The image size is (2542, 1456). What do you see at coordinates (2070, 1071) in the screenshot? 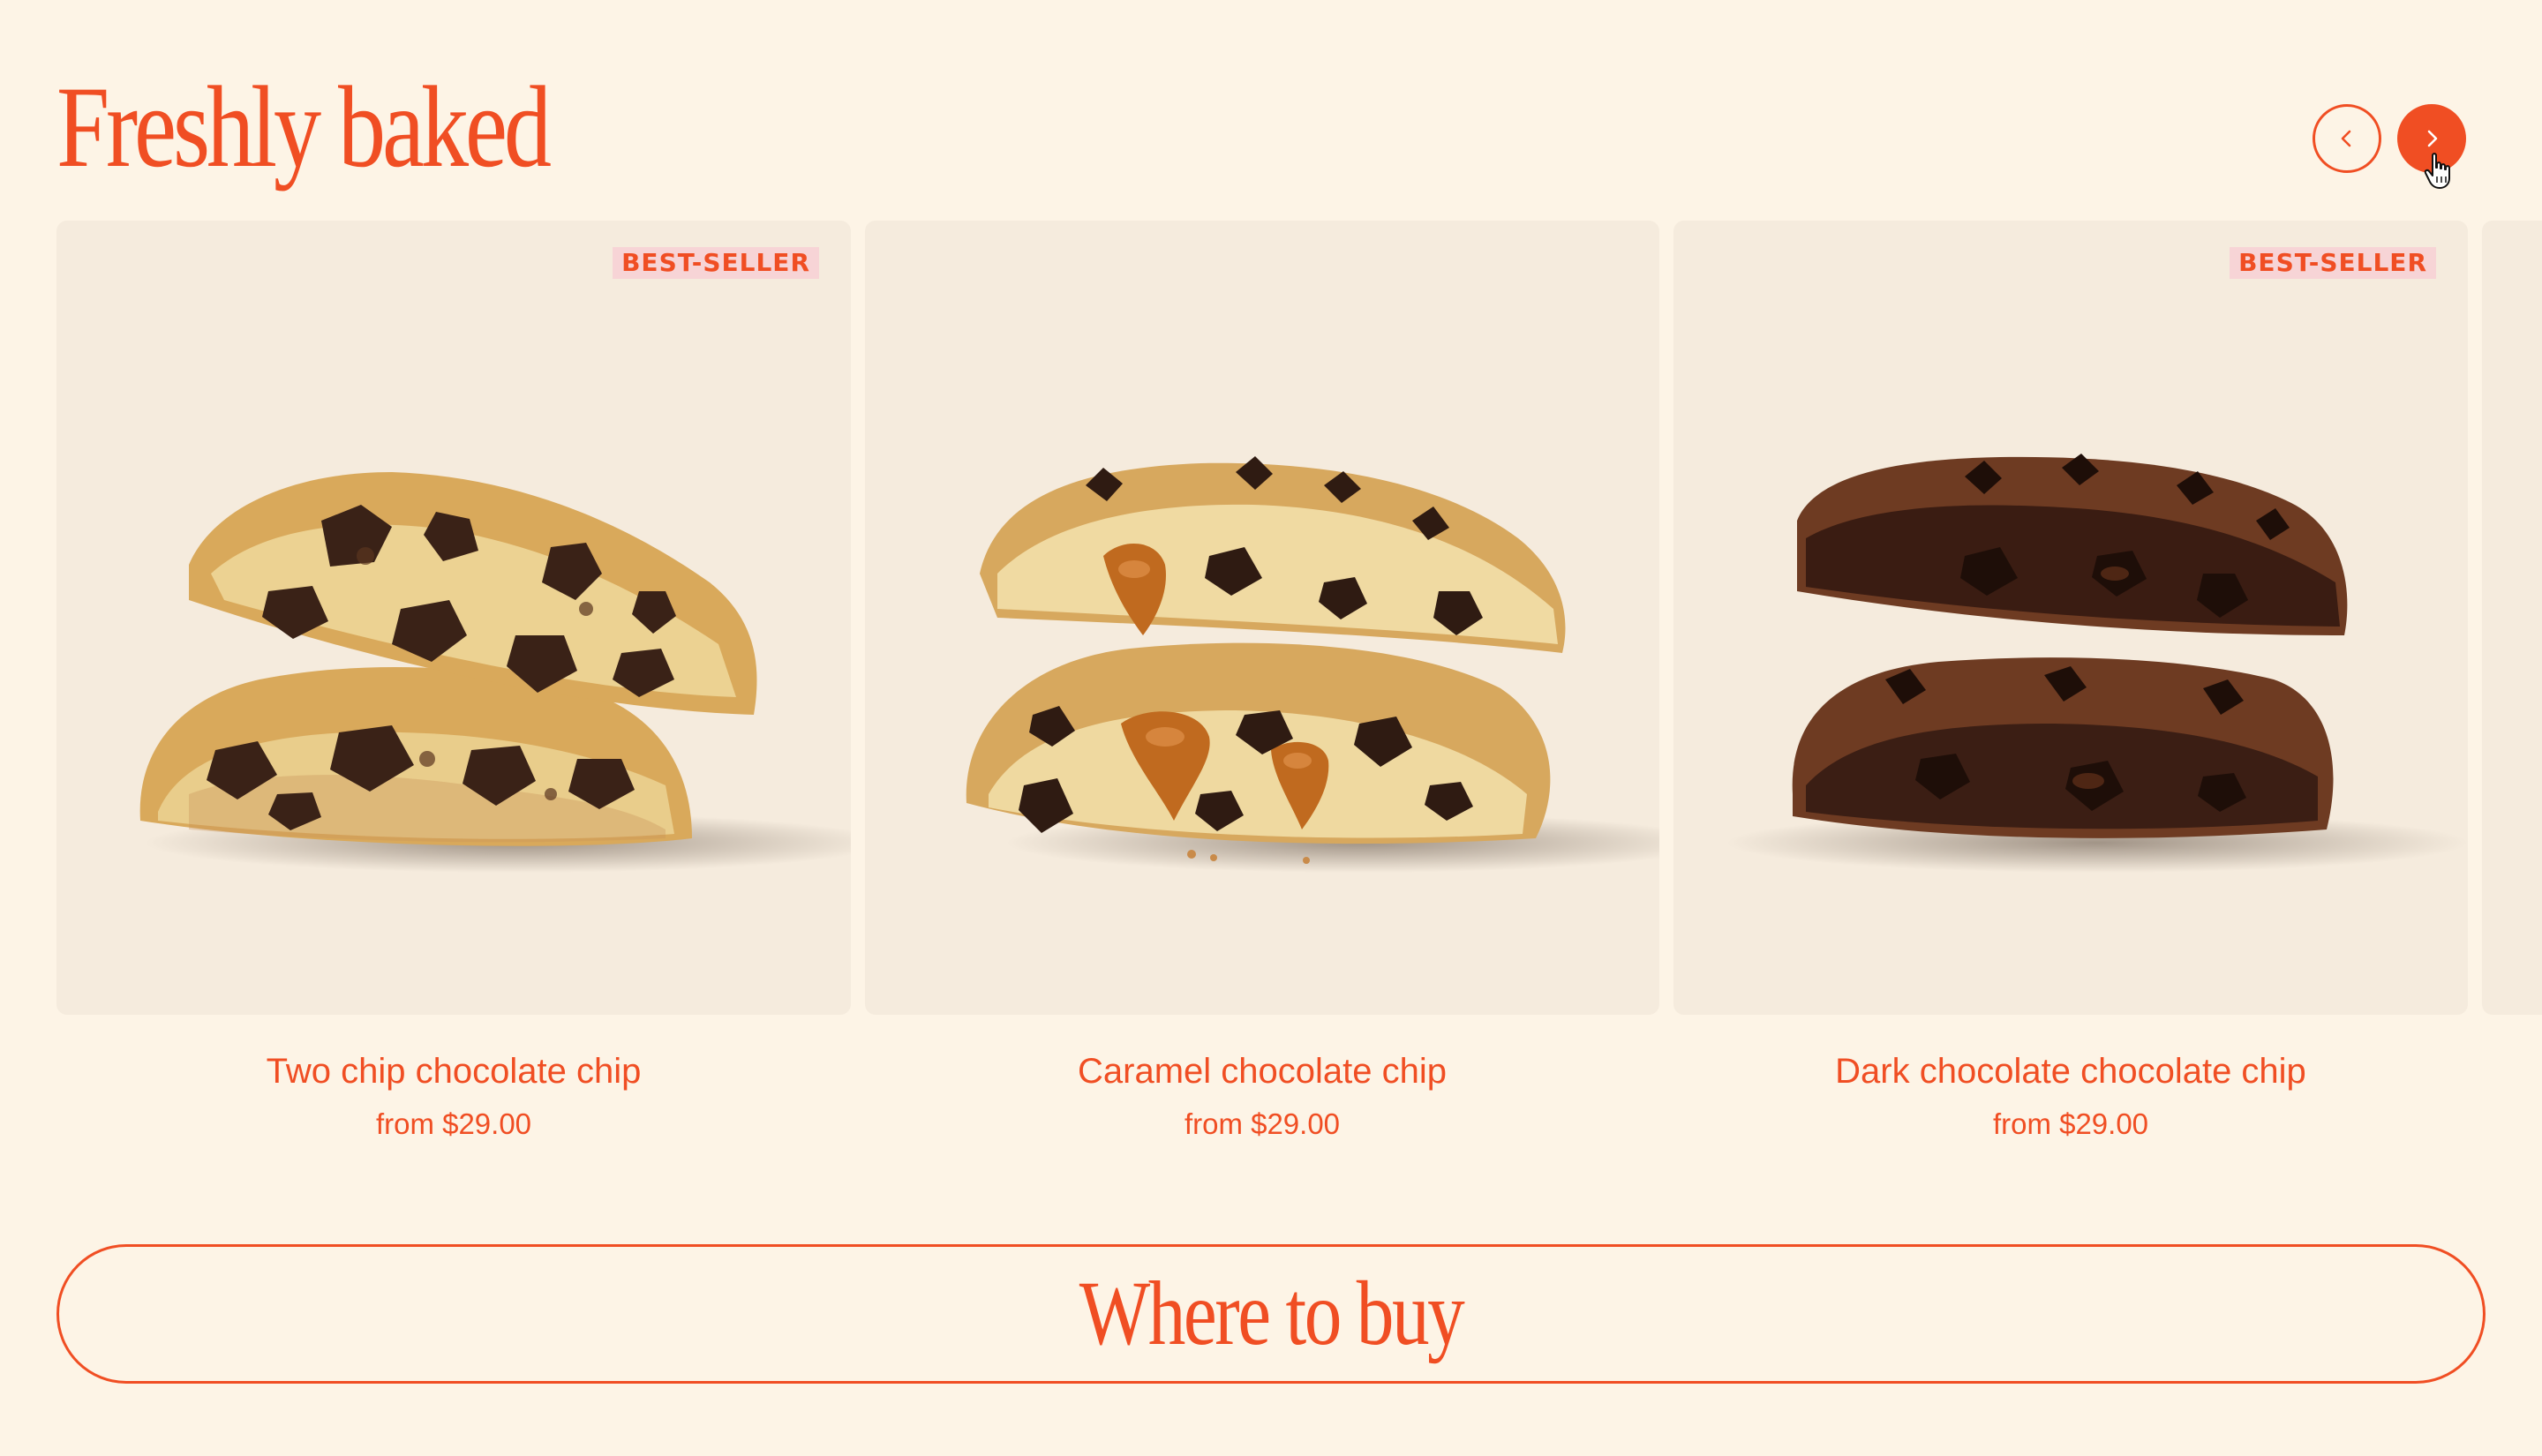
I see `product-name: Dark chocolate chocolate chip` at bounding box center [2070, 1071].